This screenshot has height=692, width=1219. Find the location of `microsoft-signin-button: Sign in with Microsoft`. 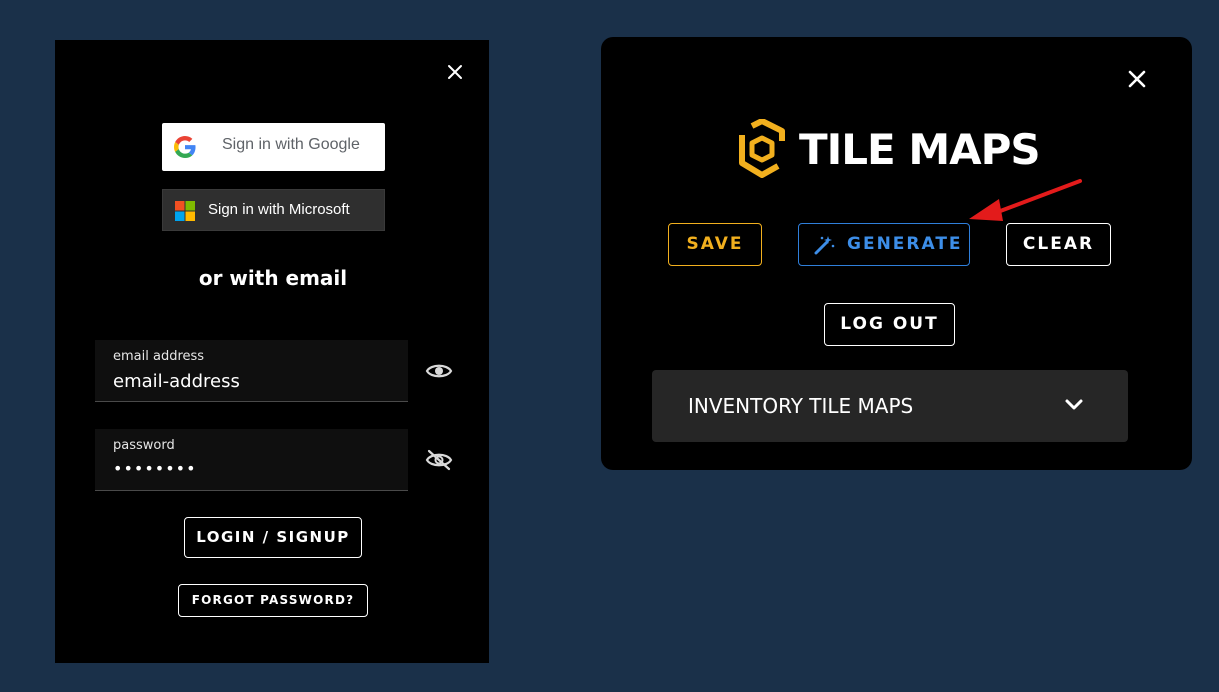

microsoft-signin-button: Sign in with Microsoft is located at coordinates (273, 210).